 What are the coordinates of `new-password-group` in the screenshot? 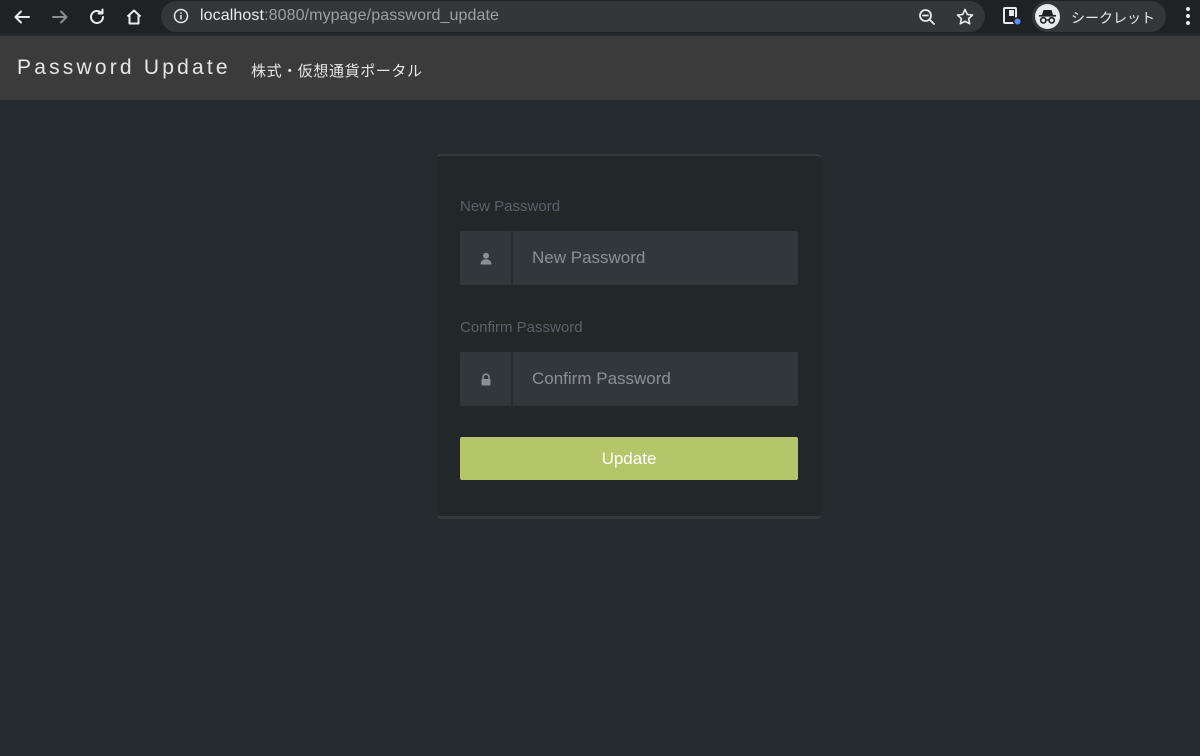 It's located at (629, 258).